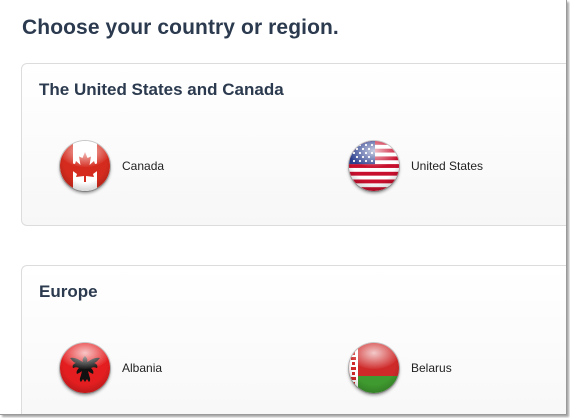 The image size is (570, 418). Describe the element at coordinates (68, 291) in the screenshot. I see `region-title: Europe` at that location.